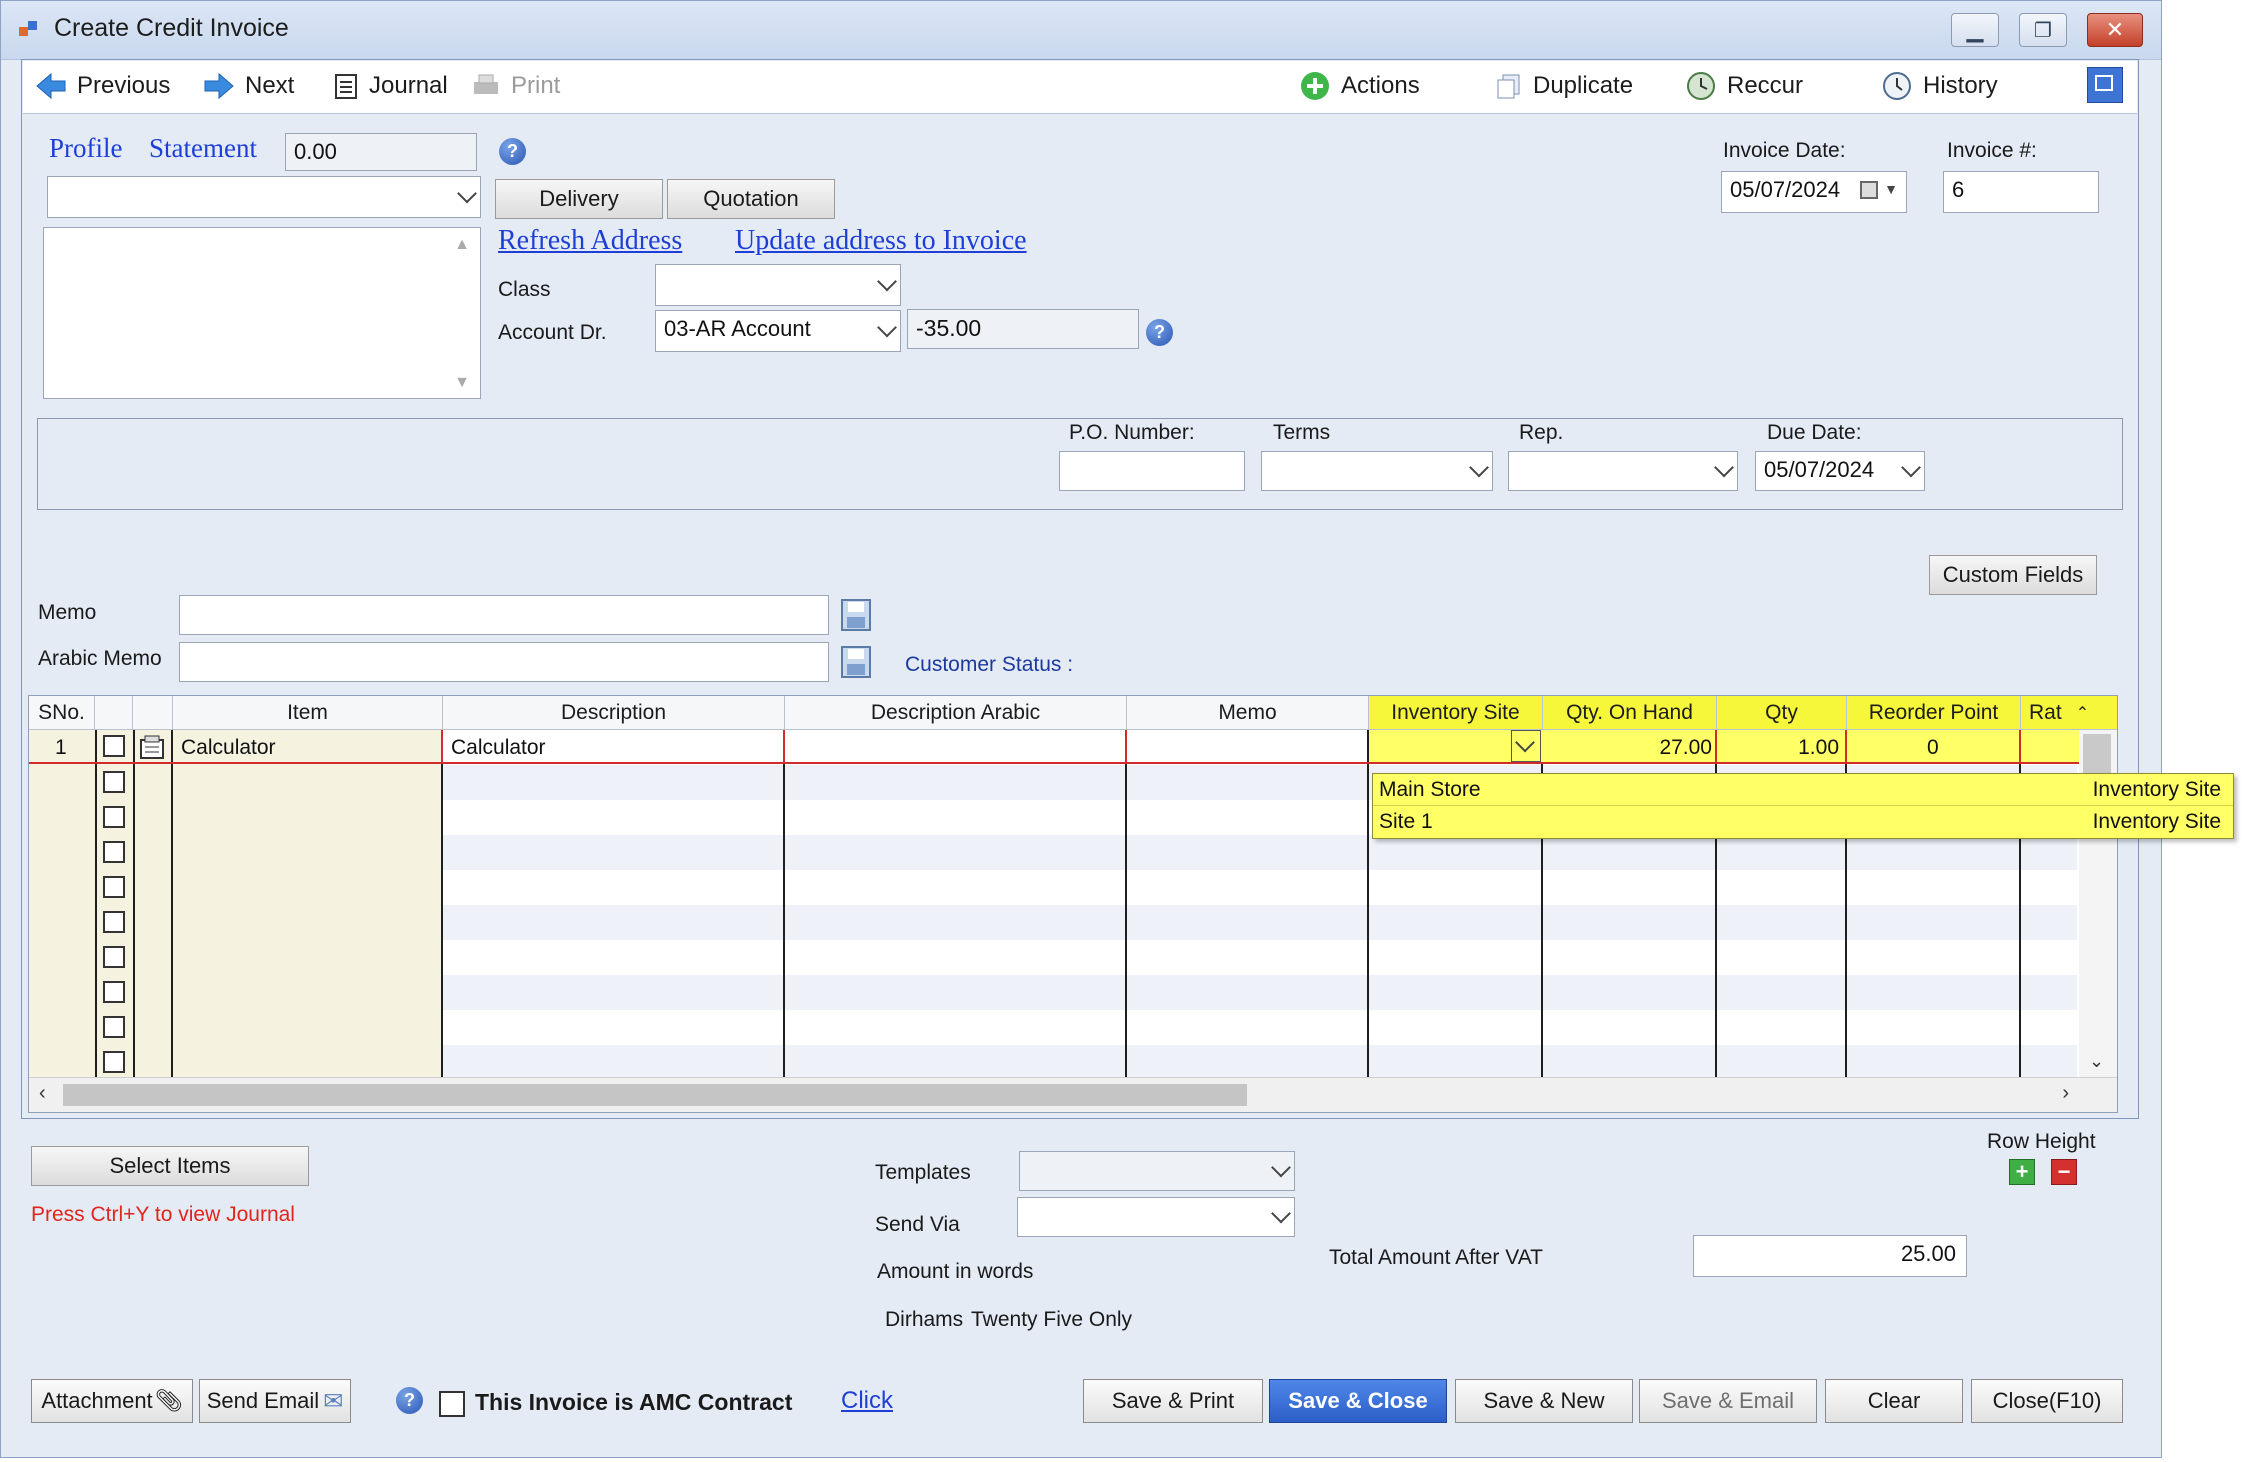 Image resolution: width=2254 pixels, height=1462 pixels. What do you see at coordinates (390, 86) in the screenshot?
I see `journal-button: Journal` at bounding box center [390, 86].